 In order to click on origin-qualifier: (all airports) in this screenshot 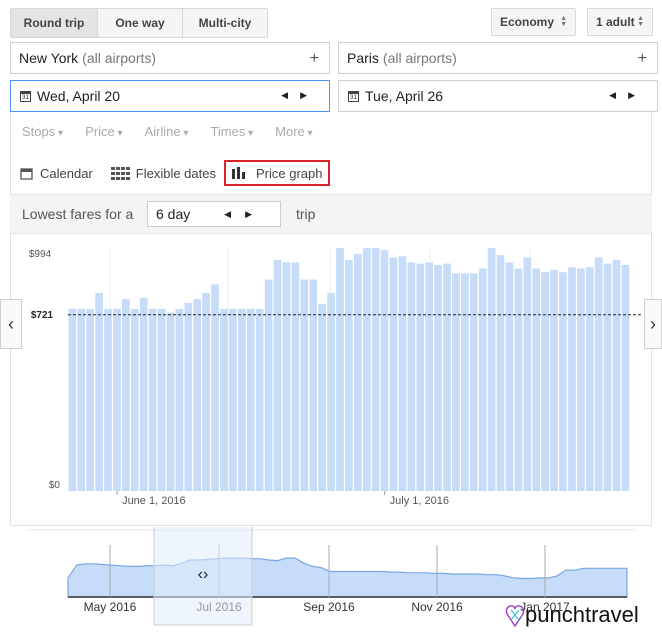, I will do `click(119, 58)`.